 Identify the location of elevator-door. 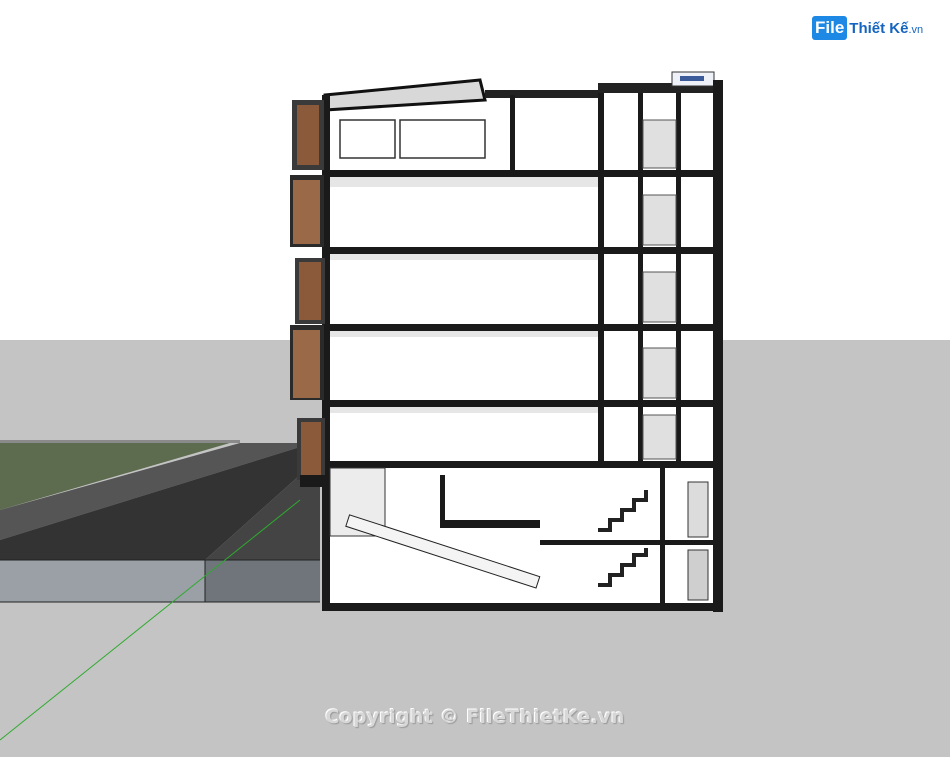
(698, 509).